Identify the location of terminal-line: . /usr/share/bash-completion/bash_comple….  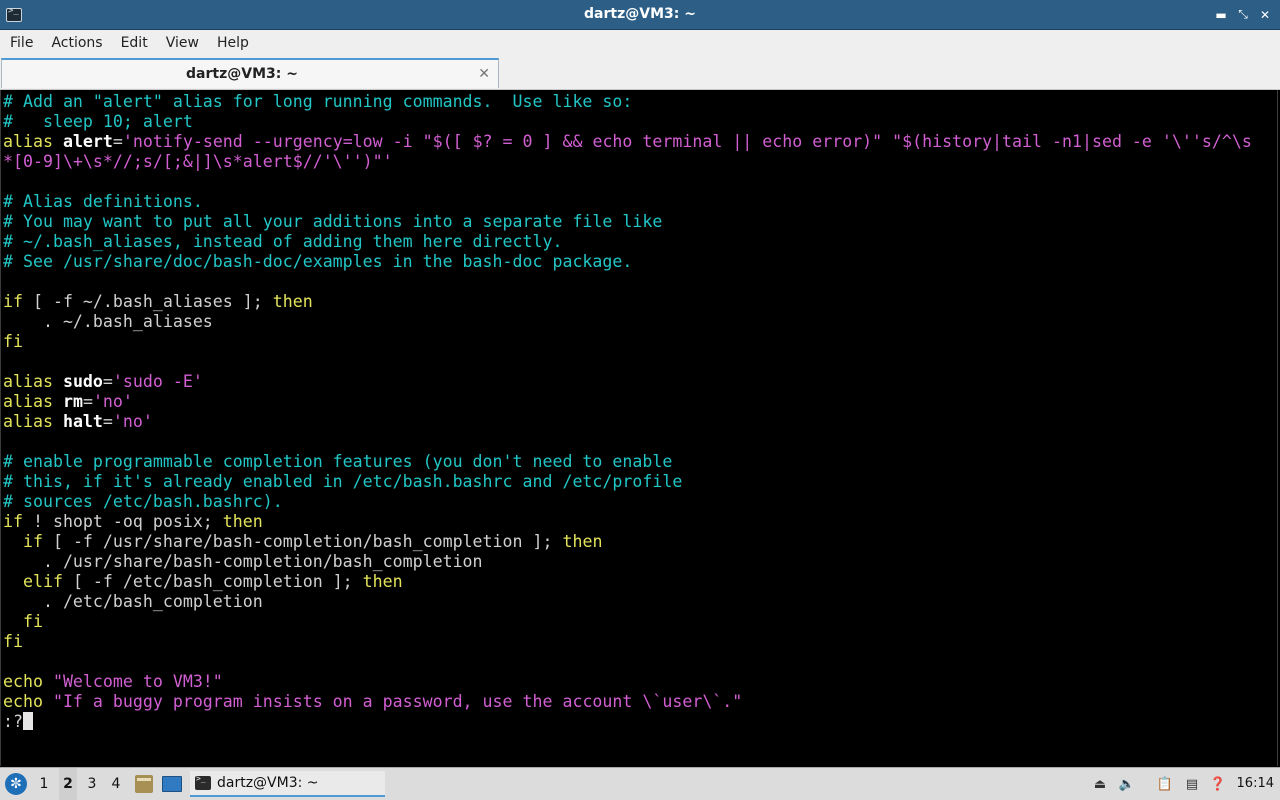
(627, 562).